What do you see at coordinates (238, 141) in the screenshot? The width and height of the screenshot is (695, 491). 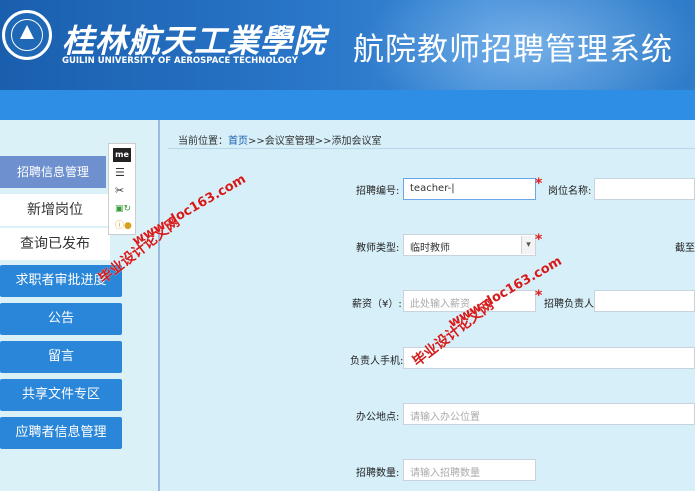 I see `breadcrumb-home-link: 首页` at bounding box center [238, 141].